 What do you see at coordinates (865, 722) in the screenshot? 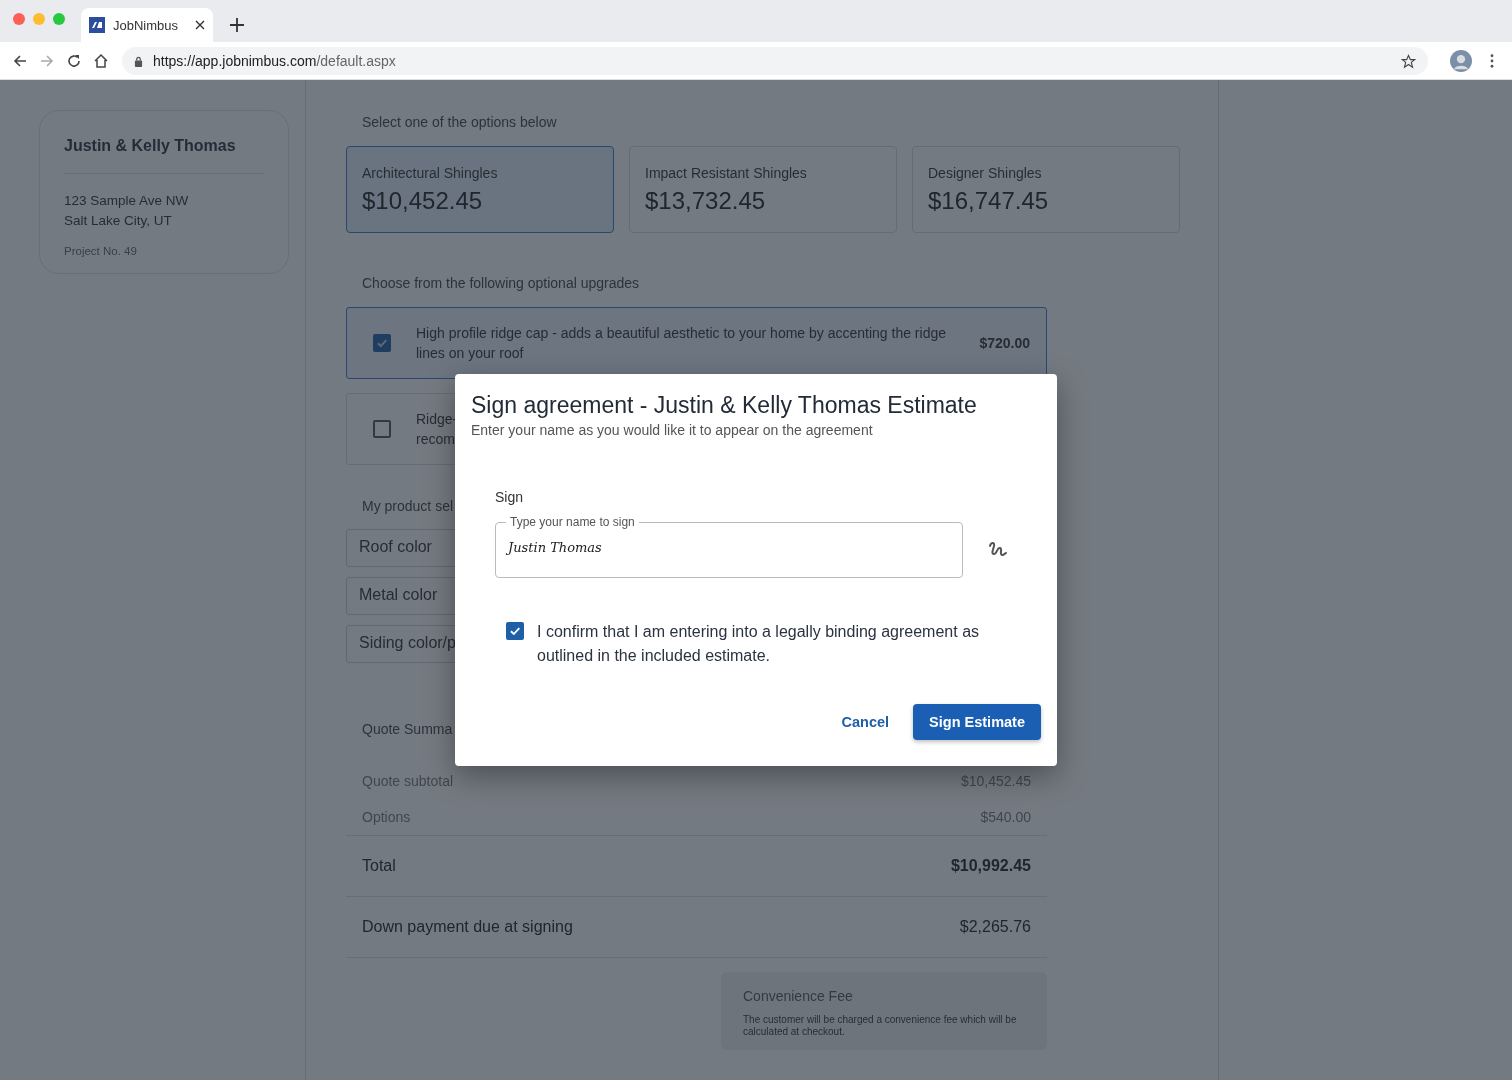
I see `cancel-button: Cancel` at bounding box center [865, 722].